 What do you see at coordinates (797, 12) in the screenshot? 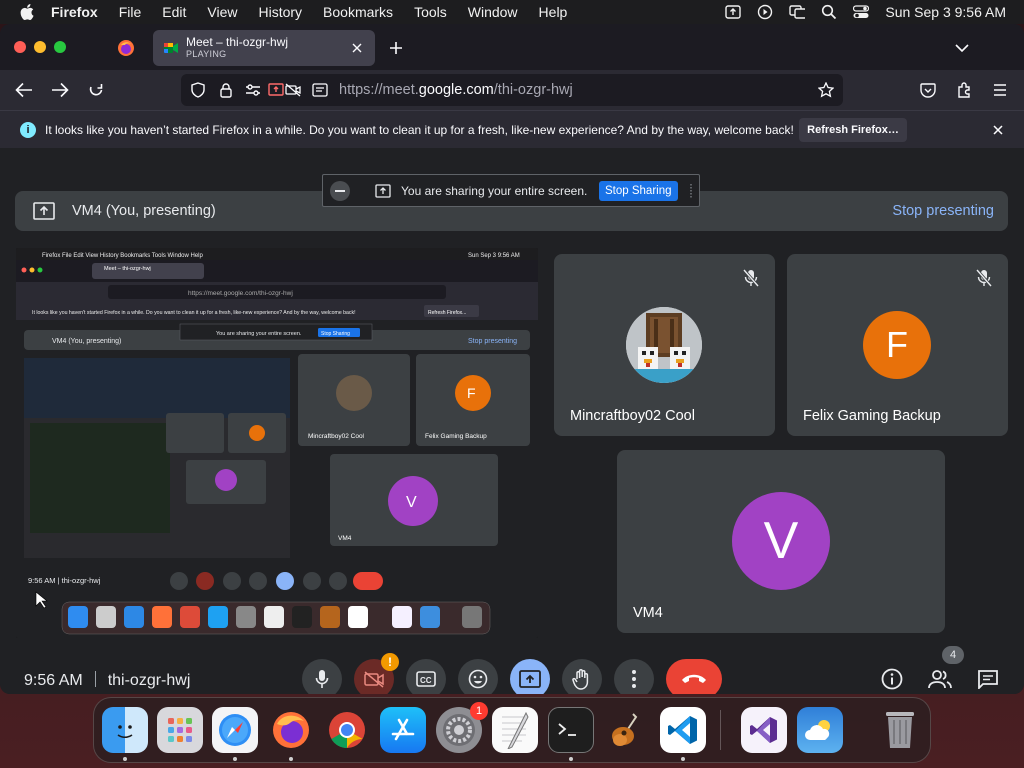
I see `screen-mirroring-icon` at bounding box center [797, 12].